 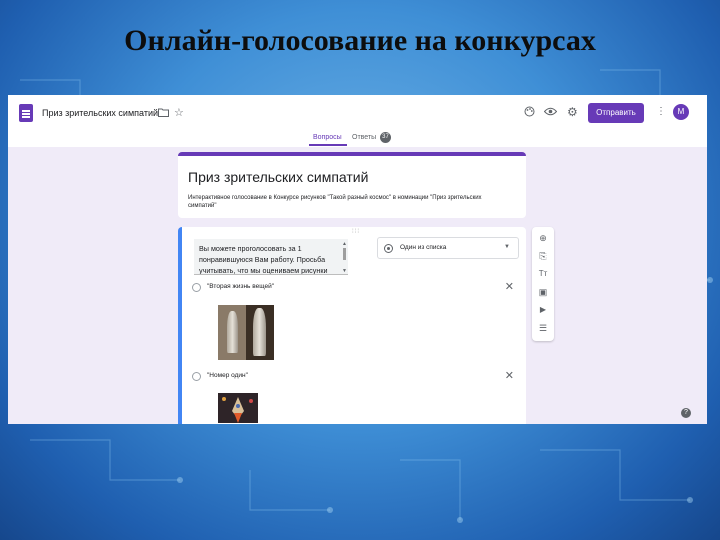 I want to click on list-item: "Вторая жизнь вещей" ✕, so click(x=355, y=287).